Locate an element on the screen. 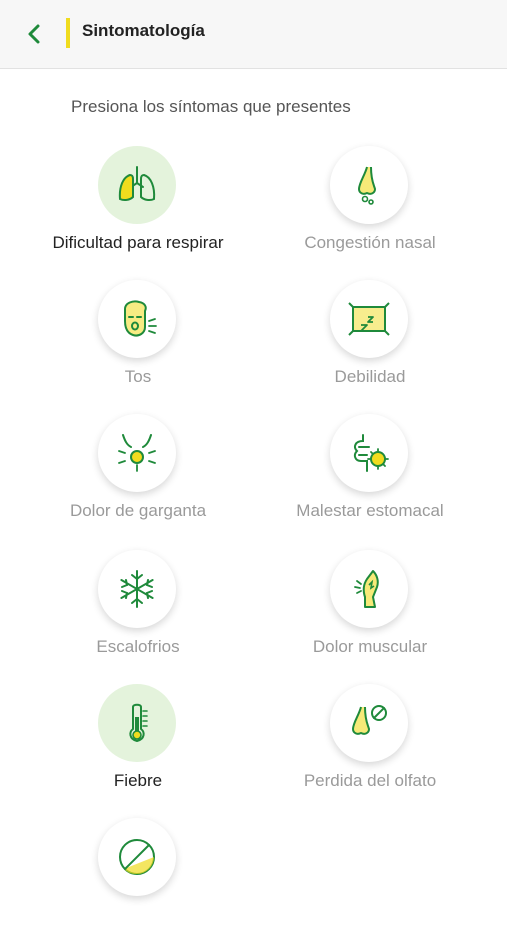  chevron-left-icon is located at coordinates (34, 34).